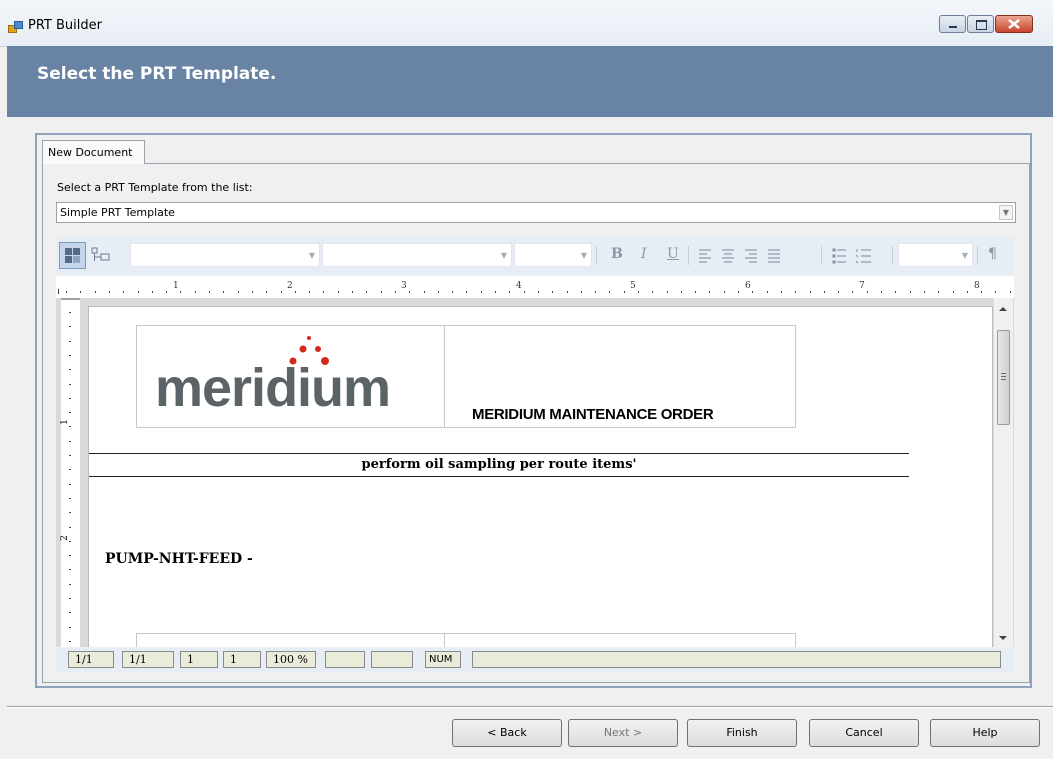 This screenshot has width=1053, height=759. I want to click on ruler-number: 8, so click(977, 286).